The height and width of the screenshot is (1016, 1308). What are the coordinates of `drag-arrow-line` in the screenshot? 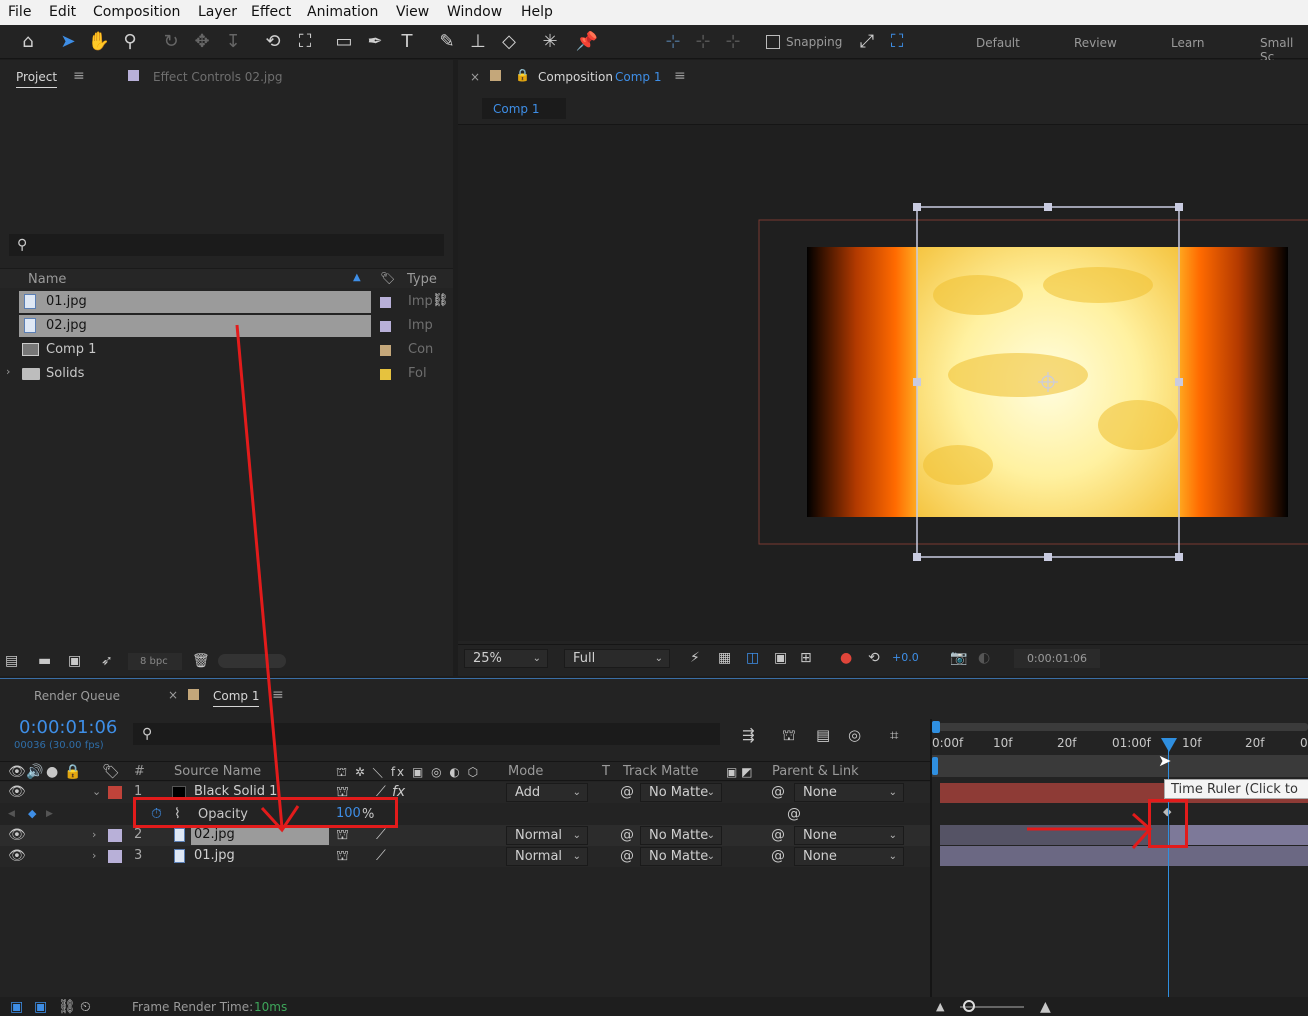 It's located at (259, 576).